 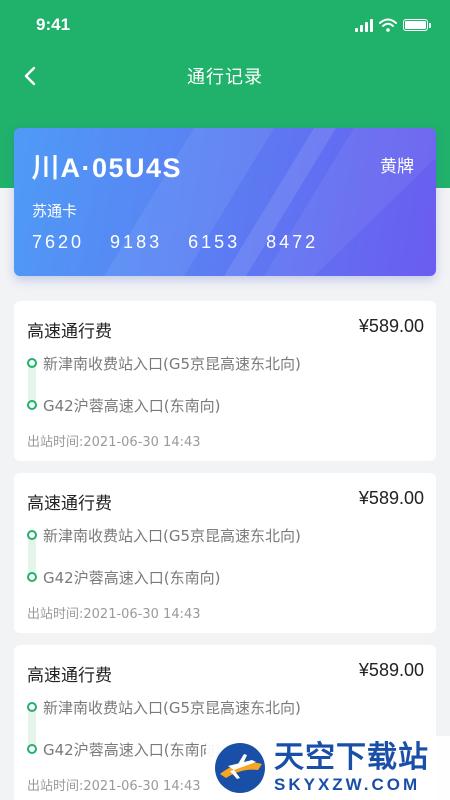 I want to click on chevron-left-icon, so click(x=30, y=76).